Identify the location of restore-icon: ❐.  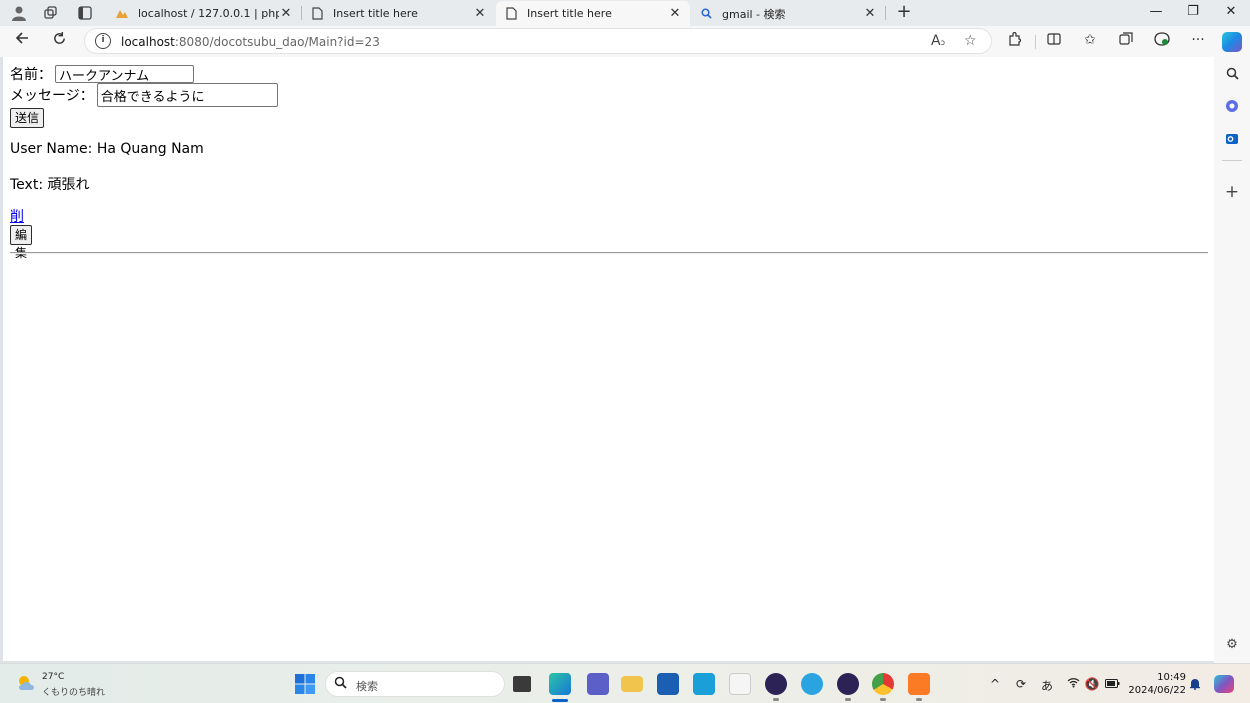
(1193, 13).